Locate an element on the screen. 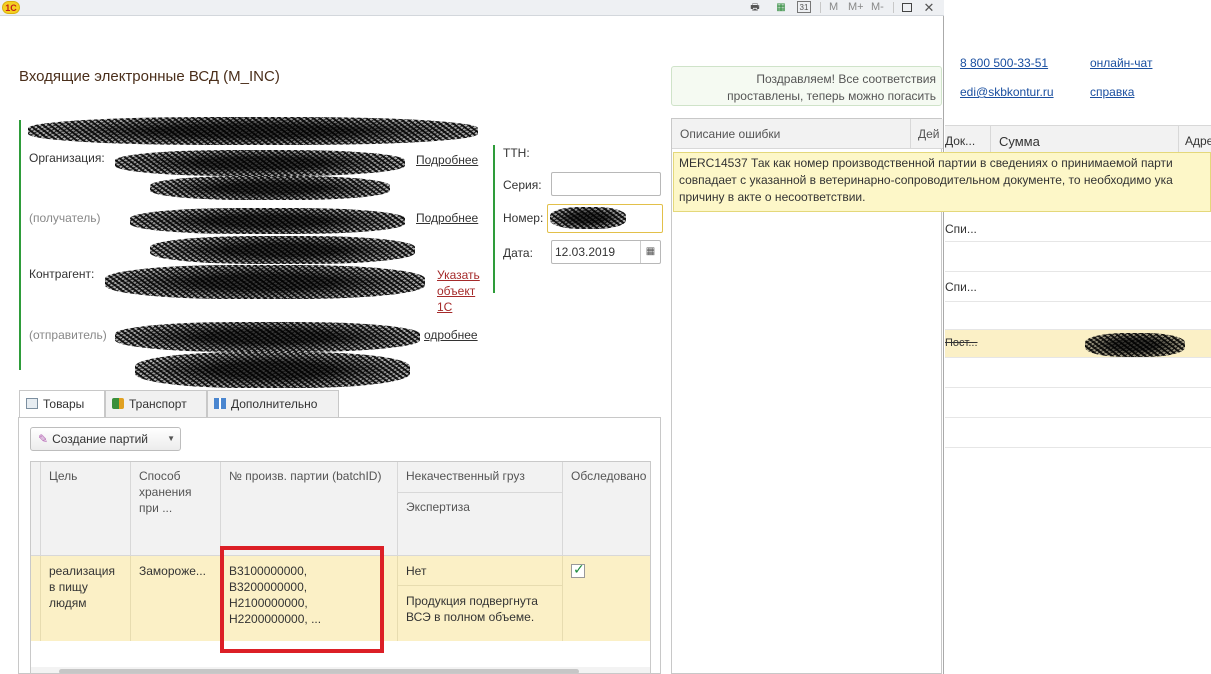 This screenshot has height=674, width=1211. calendar-icon: ▦ is located at coordinates (650, 252).